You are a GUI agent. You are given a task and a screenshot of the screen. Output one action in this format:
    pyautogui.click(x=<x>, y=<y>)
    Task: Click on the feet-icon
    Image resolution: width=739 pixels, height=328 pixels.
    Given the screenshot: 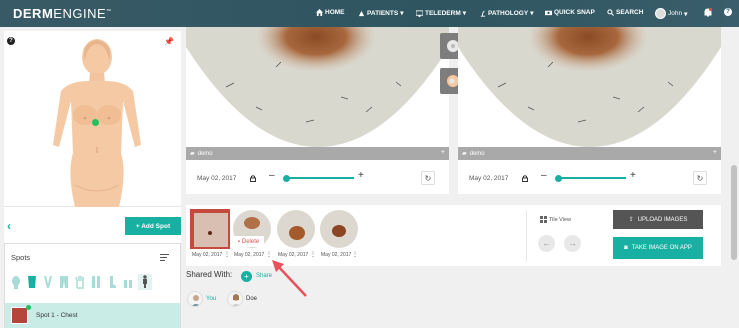 What is the action you would take?
    pyautogui.click(x=128, y=282)
    